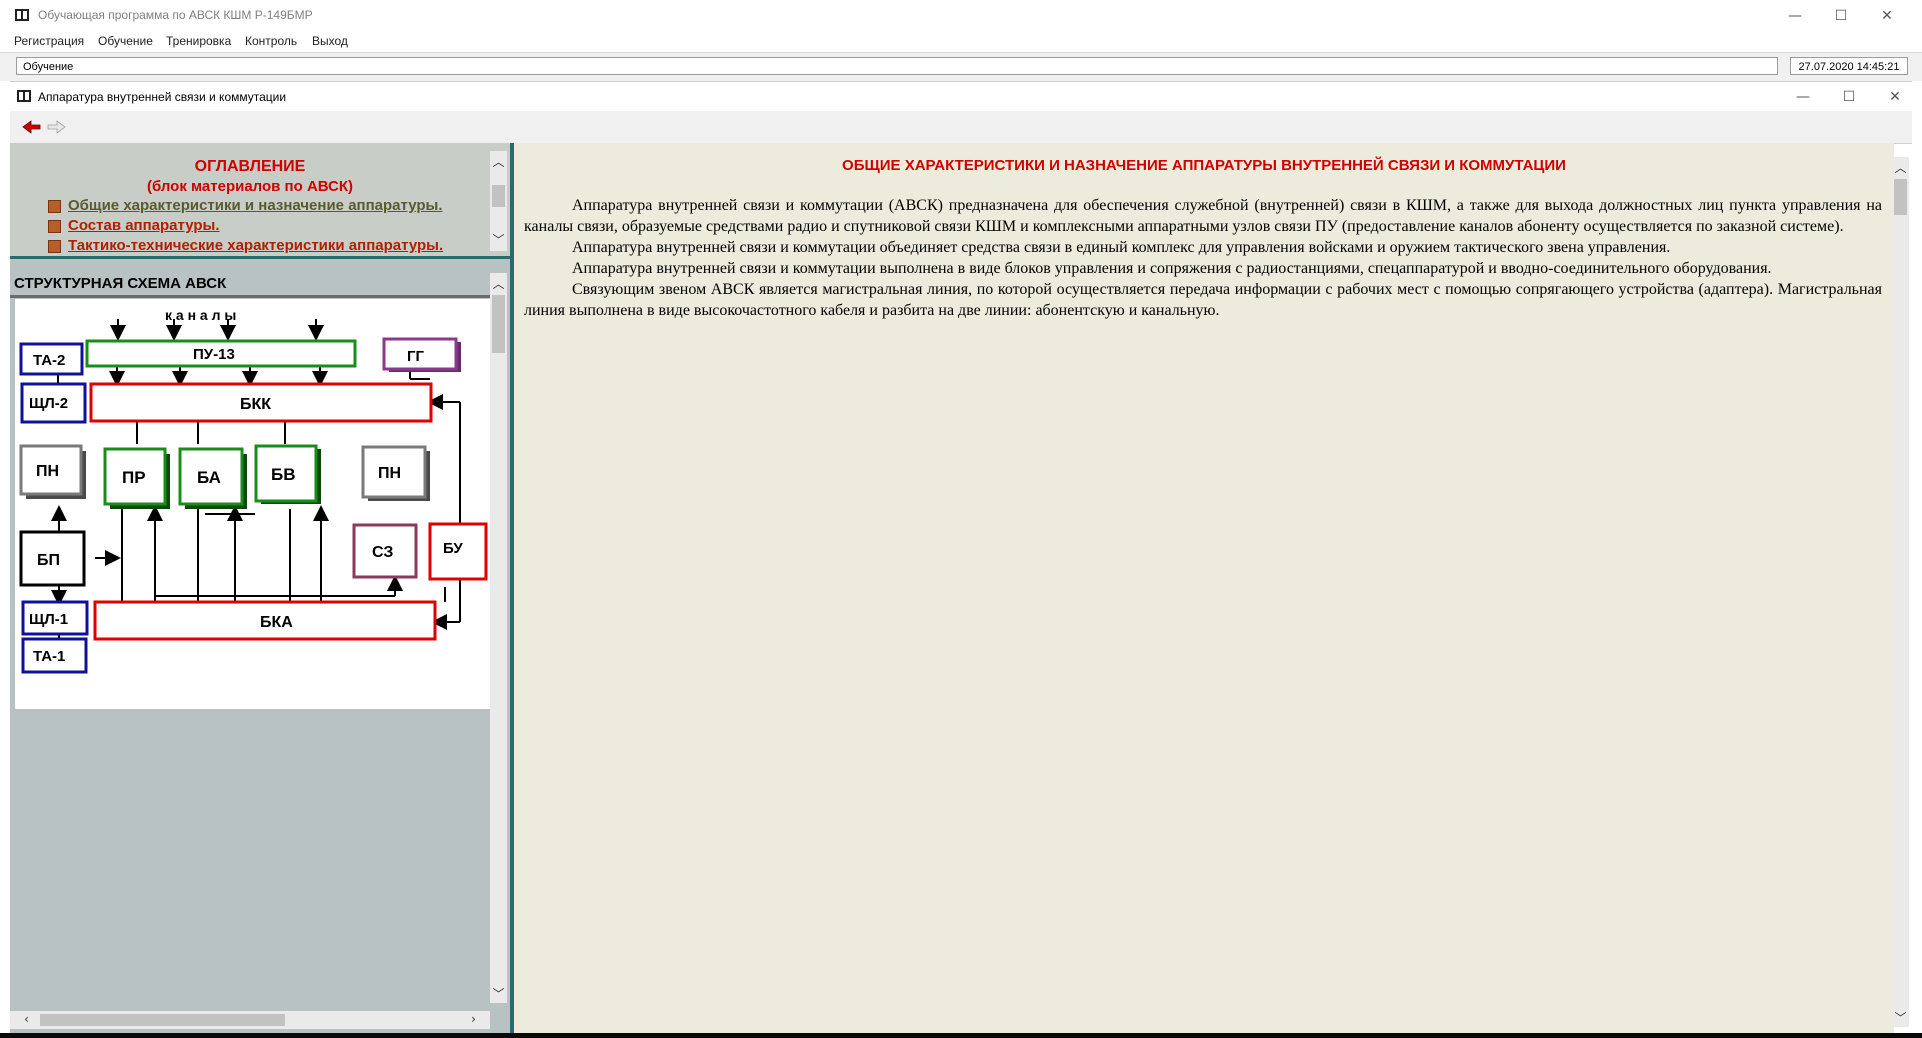 The height and width of the screenshot is (1038, 1922). I want to click on block-gg: ГГ, so click(416, 356).